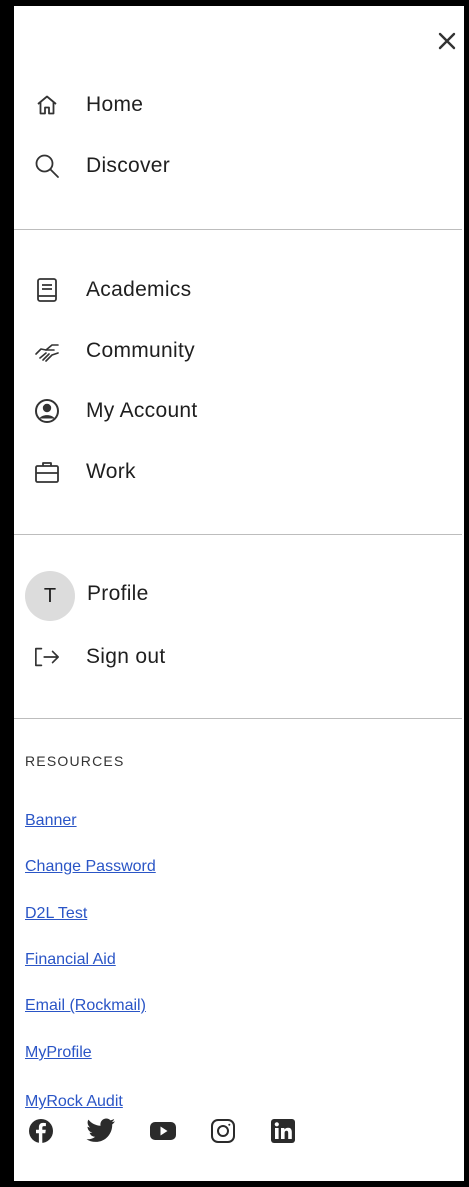 This screenshot has height=1187, width=469. What do you see at coordinates (47, 657) in the screenshot?
I see `sign-out-icon` at bounding box center [47, 657].